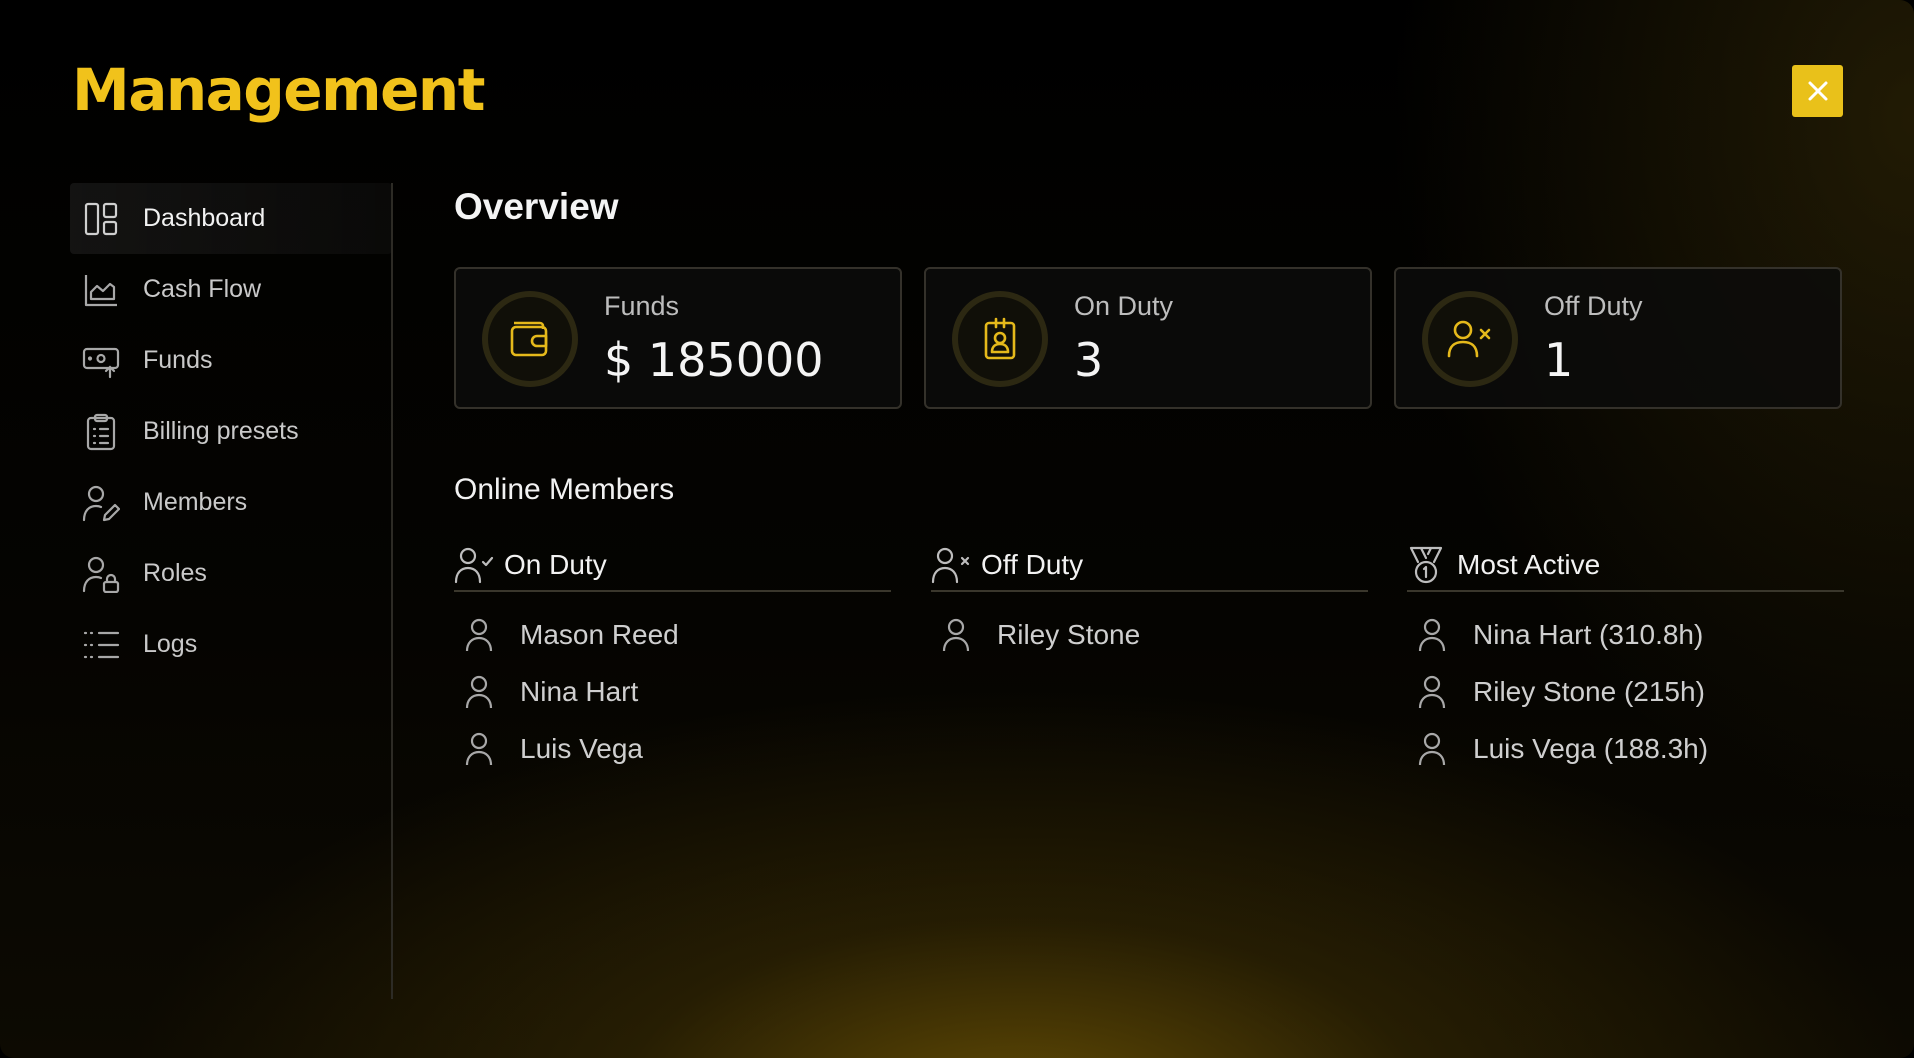 The height and width of the screenshot is (1058, 1914). I want to click on off-duty-card: Off Duty 1, so click(1618, 338).